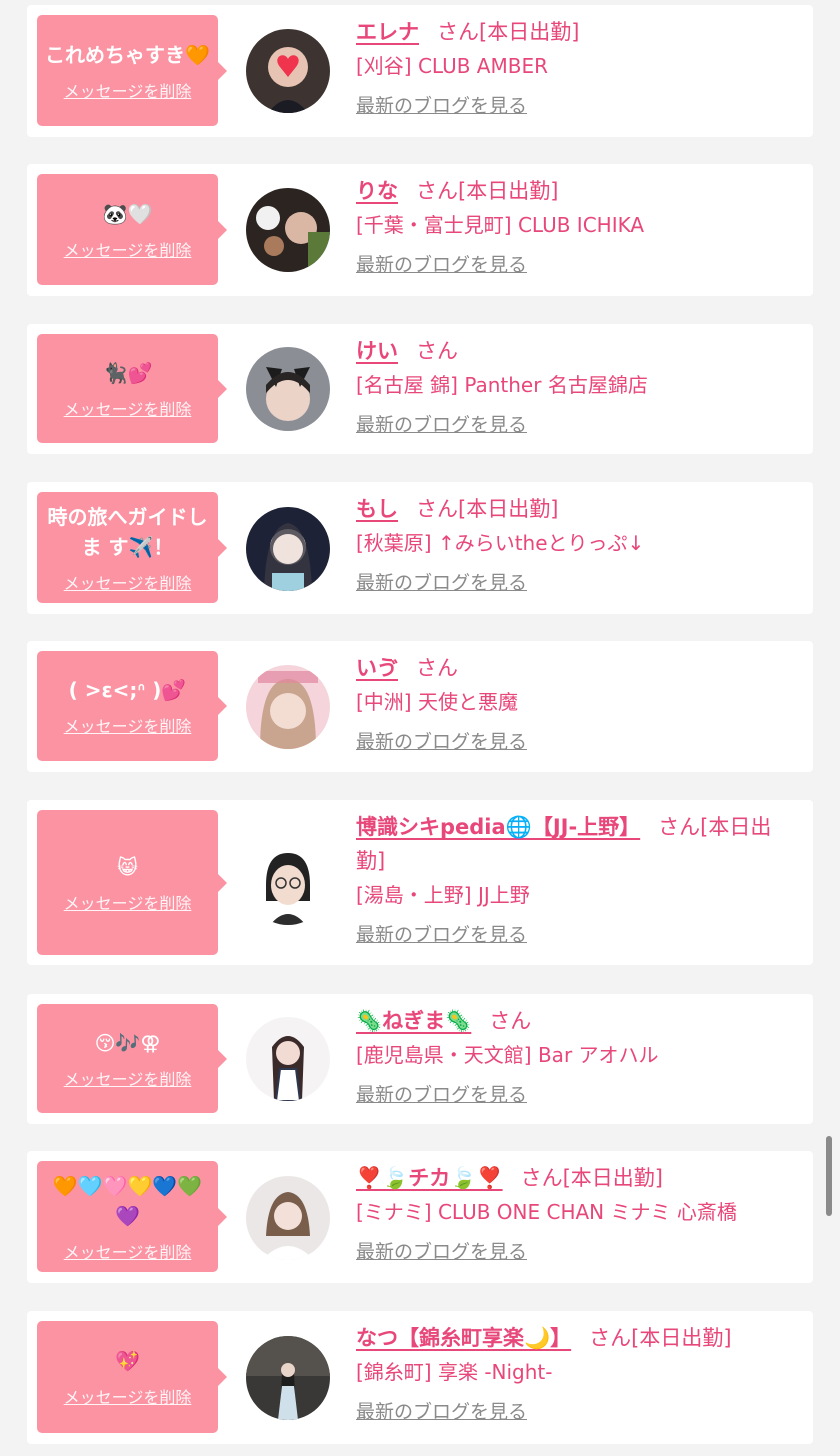  Describe the element at coordinates (507, 1055) in the screenshot. I see `shop-name: [鹿児島県・天文館] Bar アオハル` at that location.